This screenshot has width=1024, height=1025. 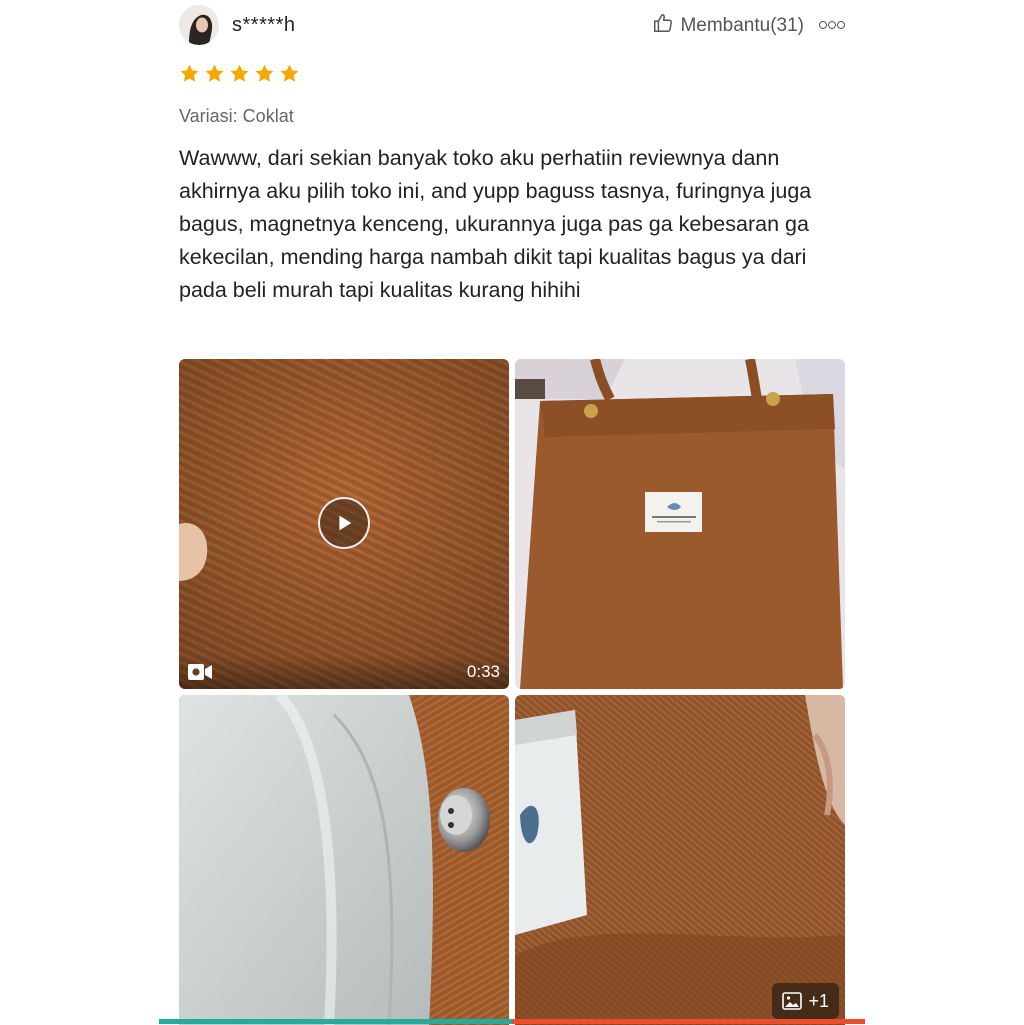 I want to click on more-photos-badge: +1, so click(x=805, y=1001).